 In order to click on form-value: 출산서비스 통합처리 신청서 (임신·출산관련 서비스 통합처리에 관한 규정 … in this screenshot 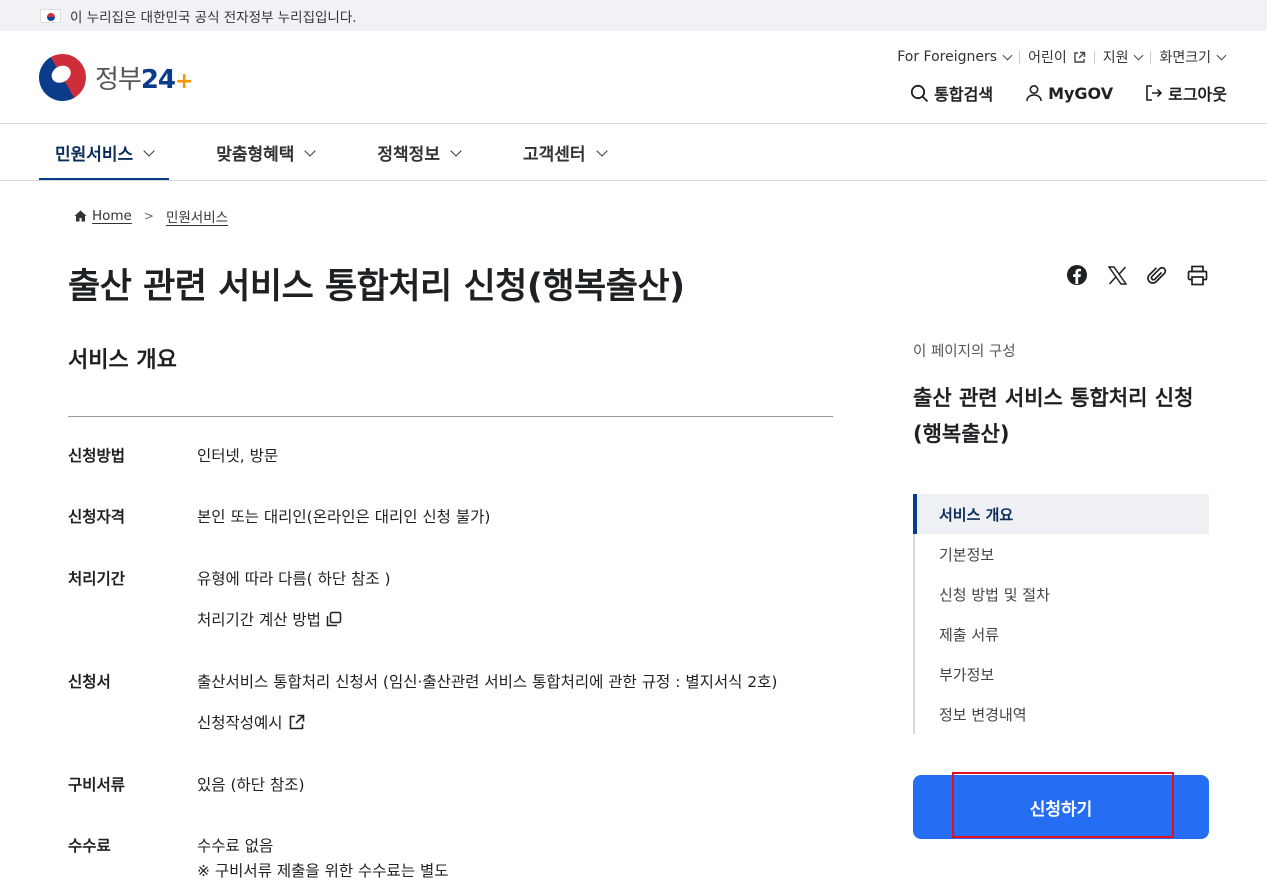, I will do `click(487, 682)`.